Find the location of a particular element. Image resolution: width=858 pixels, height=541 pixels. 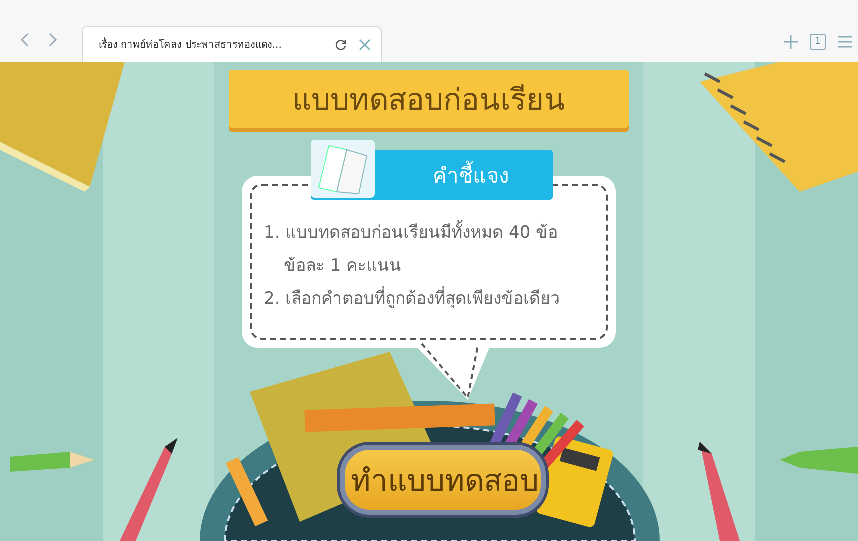

start-quiz-button: ทำแบบทดสอบ is located at coordinates (443, 480).